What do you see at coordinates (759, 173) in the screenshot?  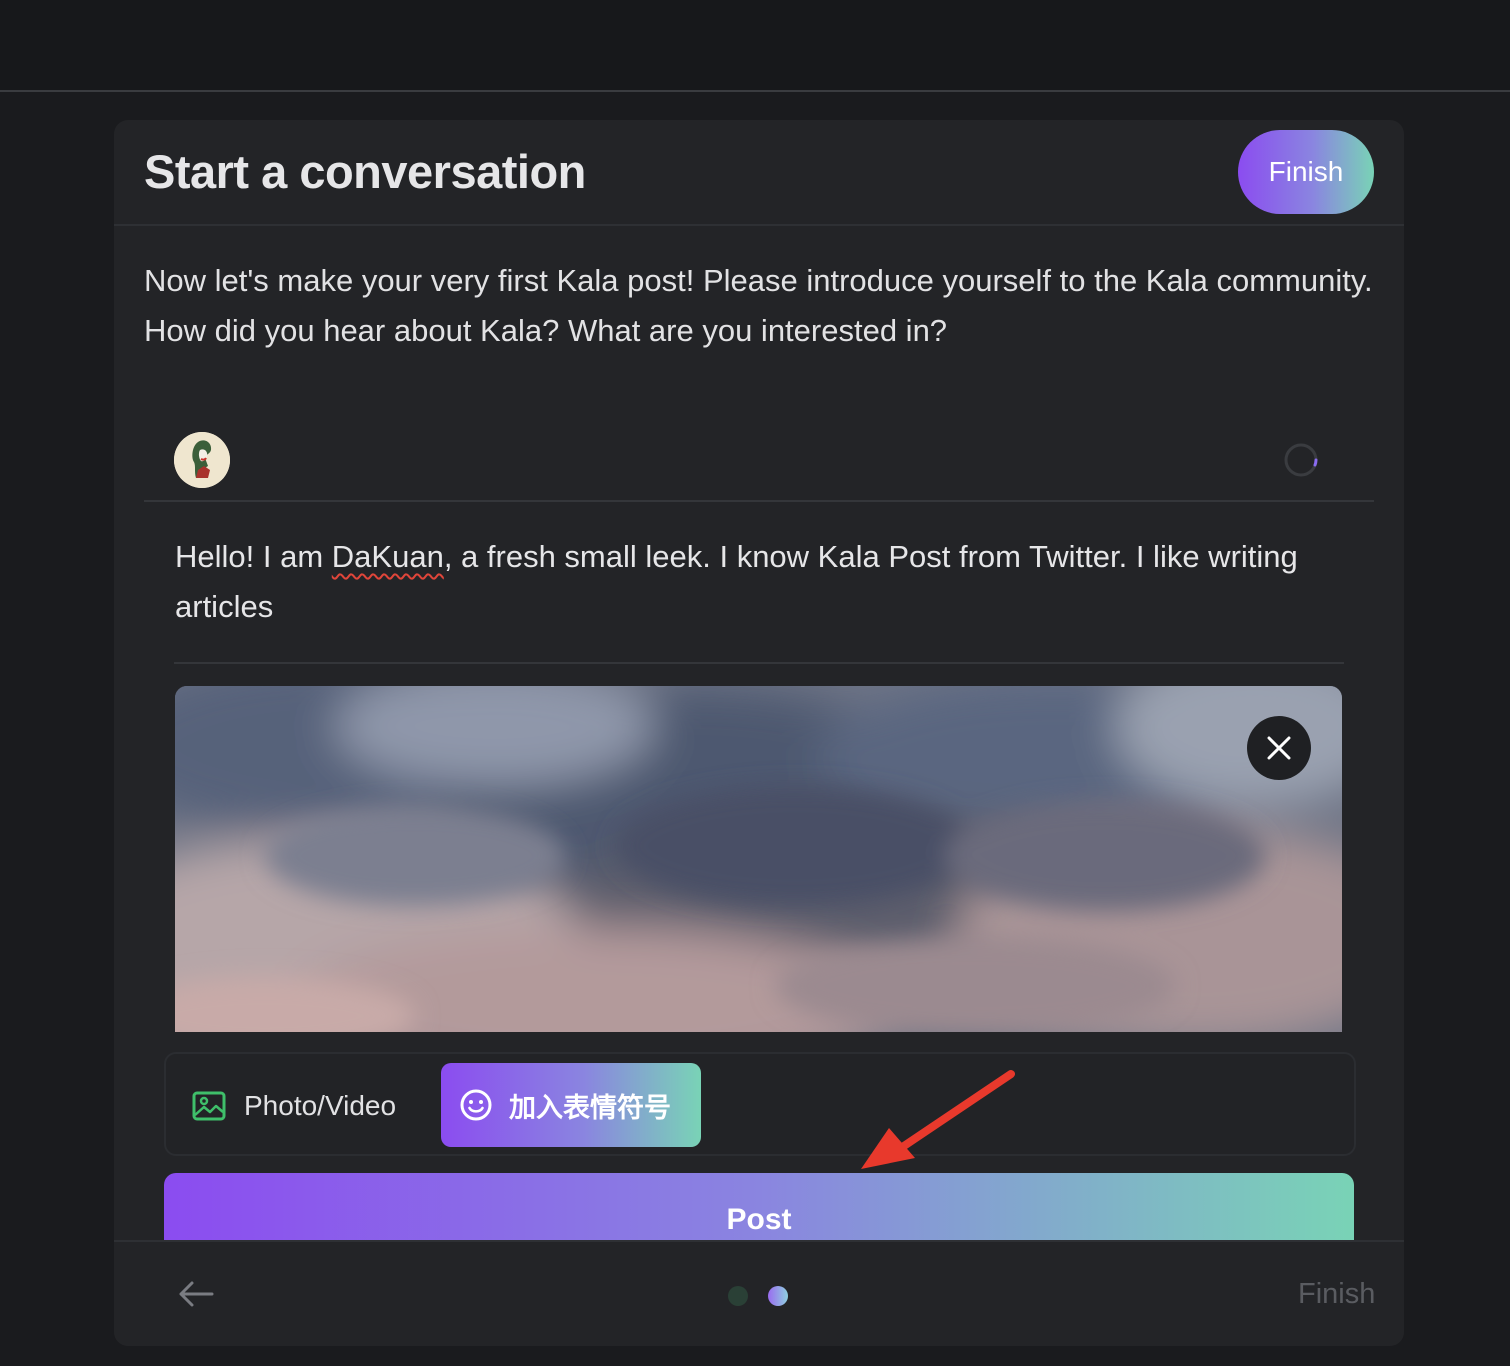 I see `modal-header: Start a conversation Finish` at bounding box center [759, 173].